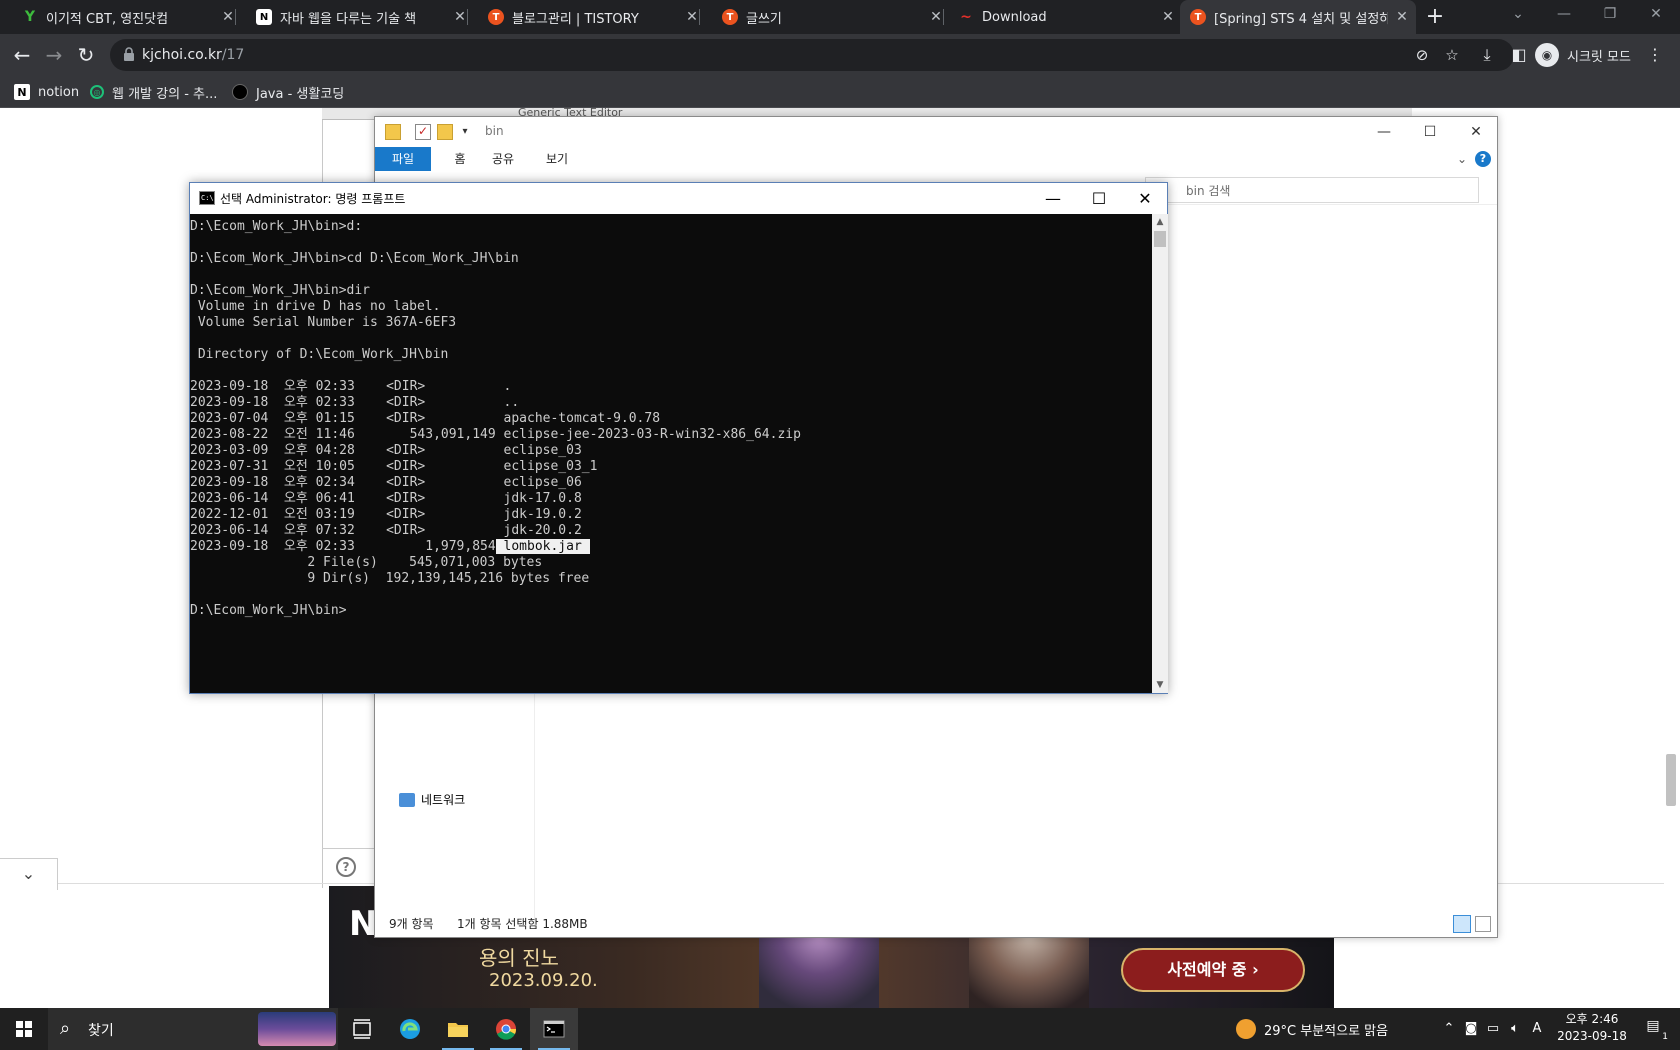 The height and width of the screenshot is (1050, 1680). Describe the element at coordinates (276, 226) in the screenshot. I see `console-line: D:\Ecom_Work_JH\bin>d:` at that location.